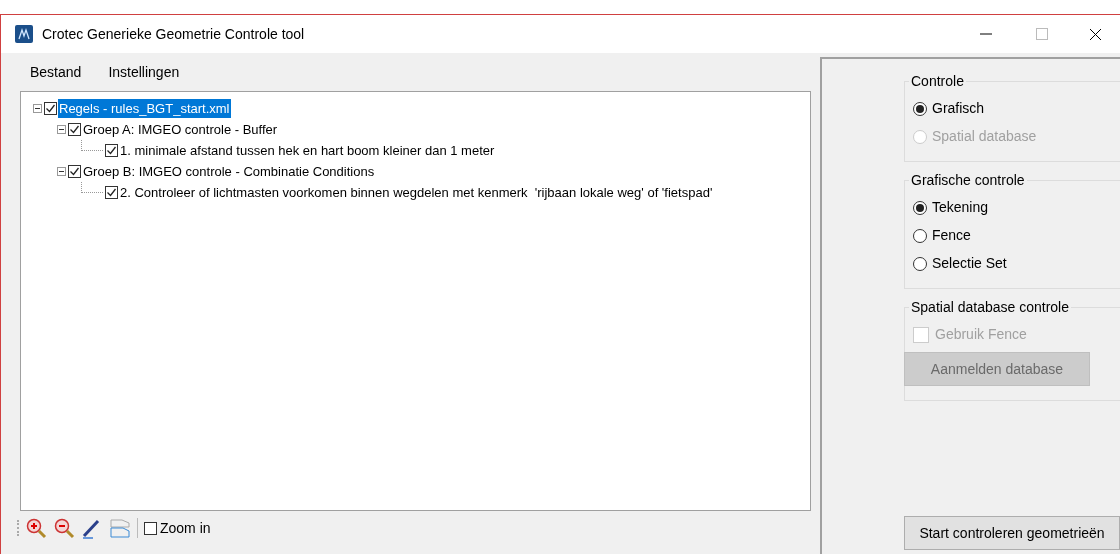 This screenshot has height=554, width=1120. I want to click on close-icon, so click(1095, 34).